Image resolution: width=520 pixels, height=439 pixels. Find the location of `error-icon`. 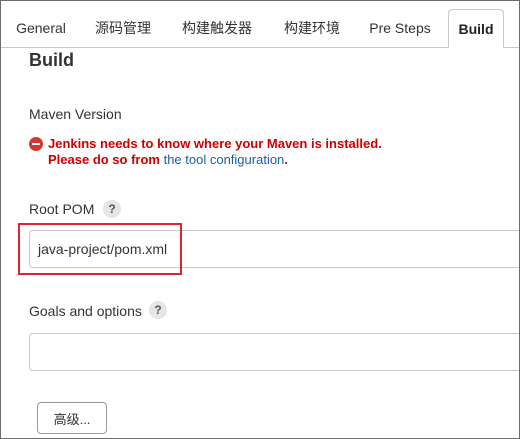

error-icon is located at coordinates (36, 144).